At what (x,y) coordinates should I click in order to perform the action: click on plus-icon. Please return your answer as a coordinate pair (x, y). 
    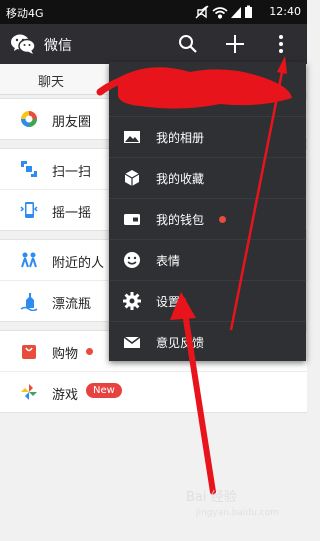
    Looking at the image, I should click on (235, 44).